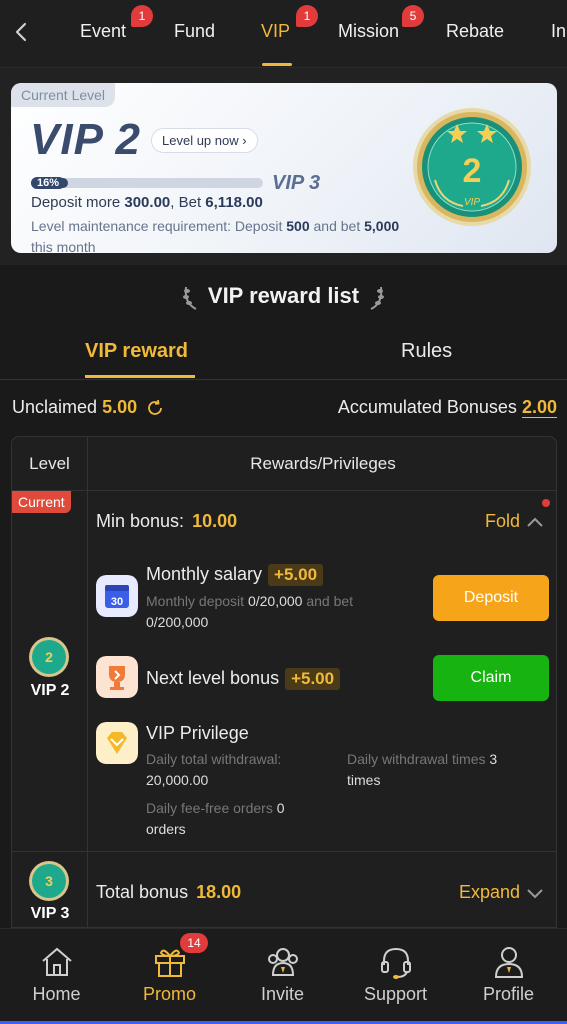  I want to click on nav-promo: 14 Promo, so click(169, 976).